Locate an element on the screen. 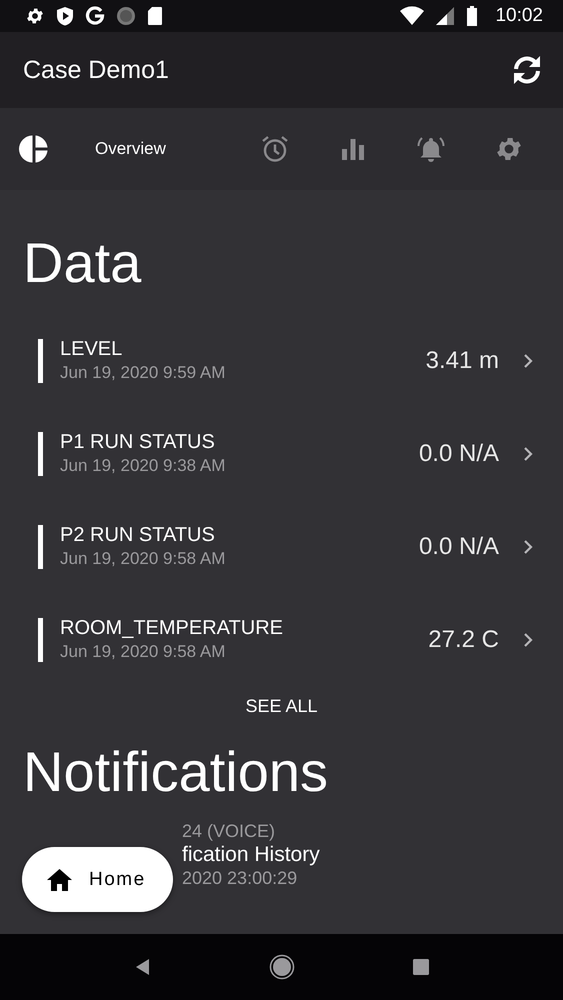 The image size is (563, 1000). timestamp: Jun 19, 2020 9:38 AM is located at coordinates (143, 466).